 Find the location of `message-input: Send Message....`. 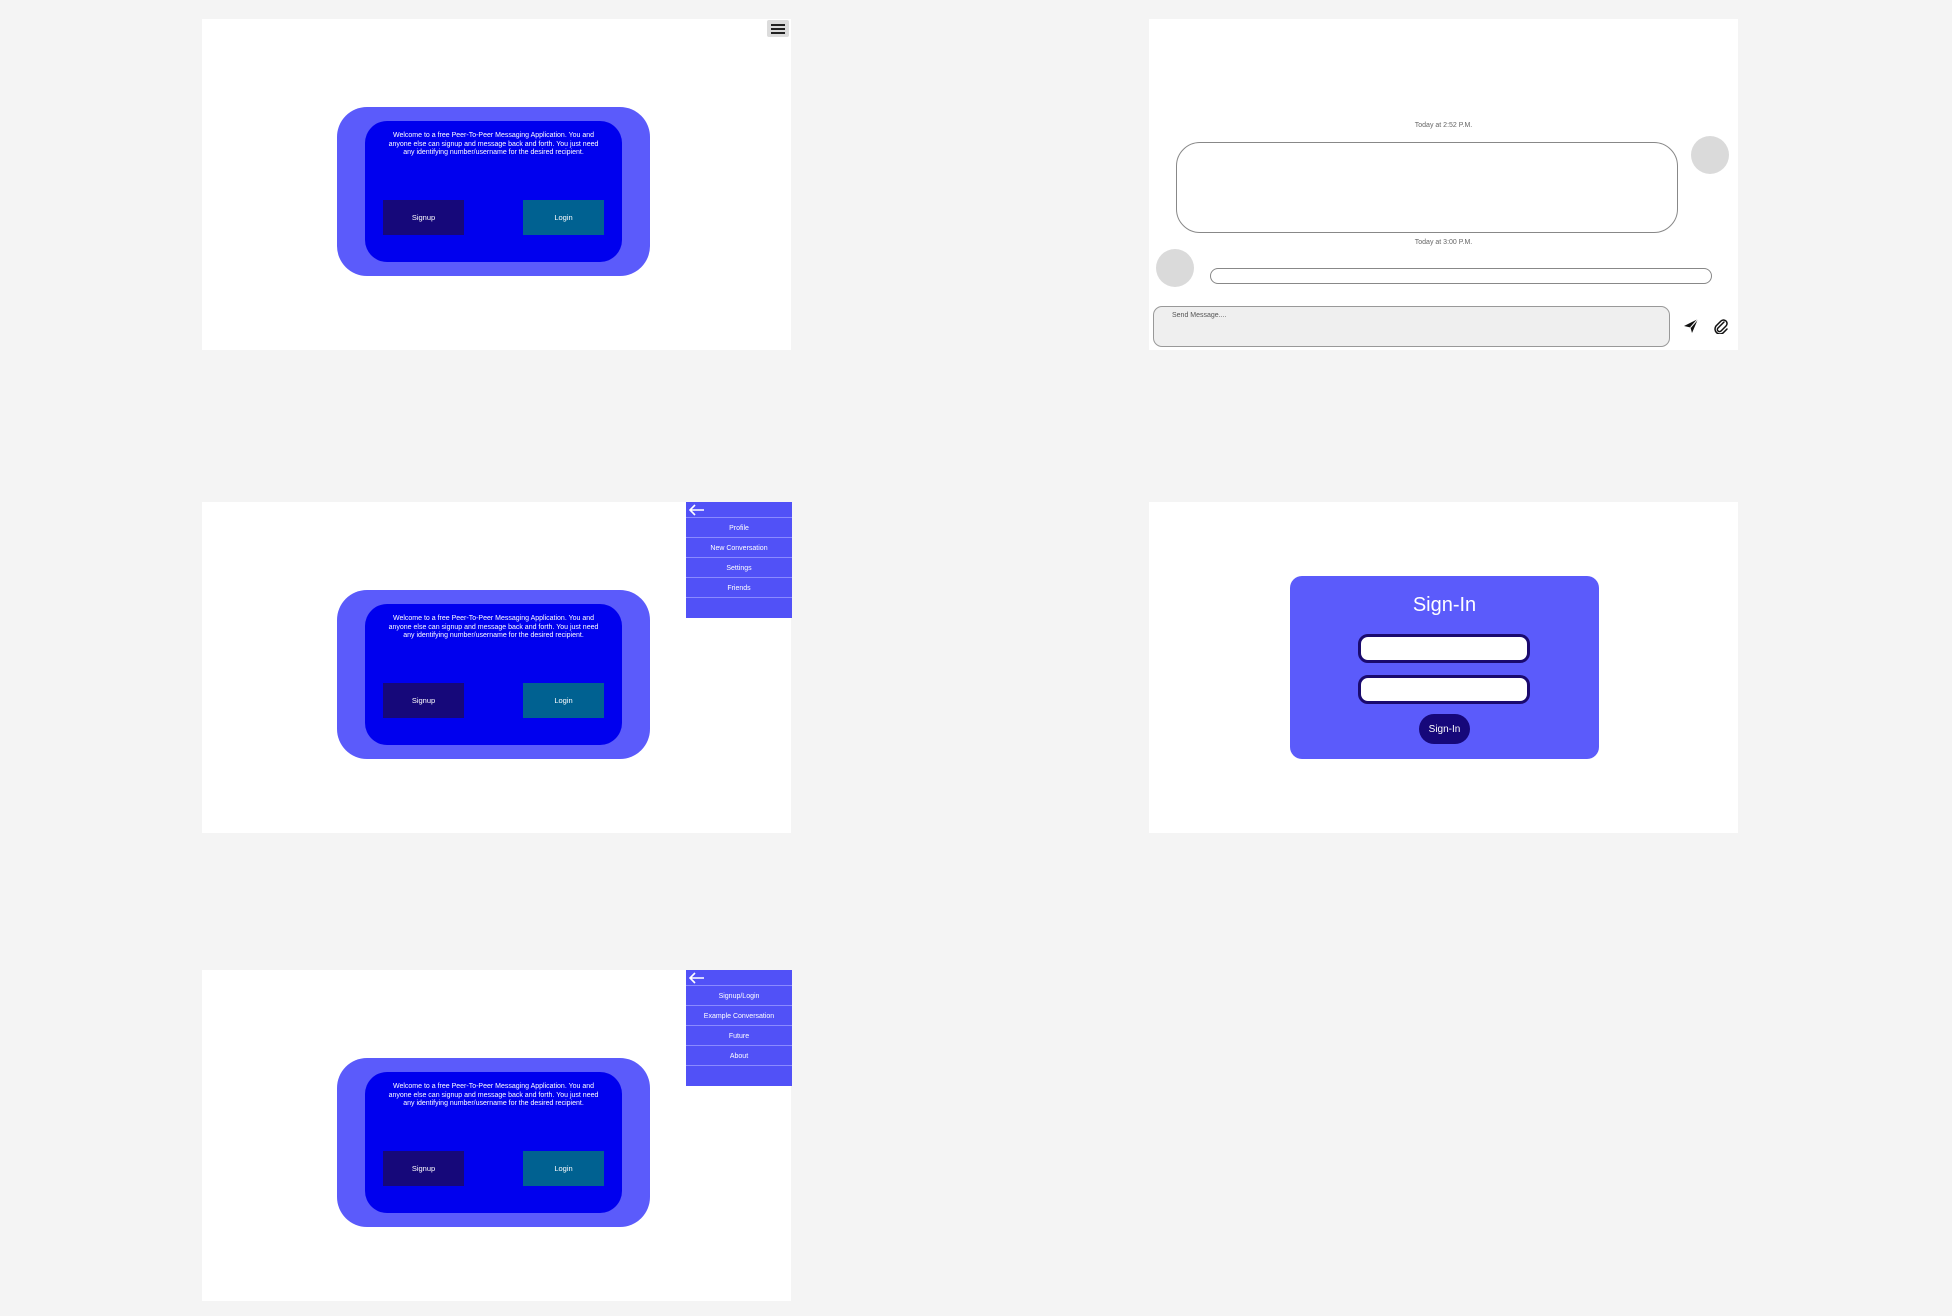

message-input: Send Message.... is located at coordinates (1411, 326).